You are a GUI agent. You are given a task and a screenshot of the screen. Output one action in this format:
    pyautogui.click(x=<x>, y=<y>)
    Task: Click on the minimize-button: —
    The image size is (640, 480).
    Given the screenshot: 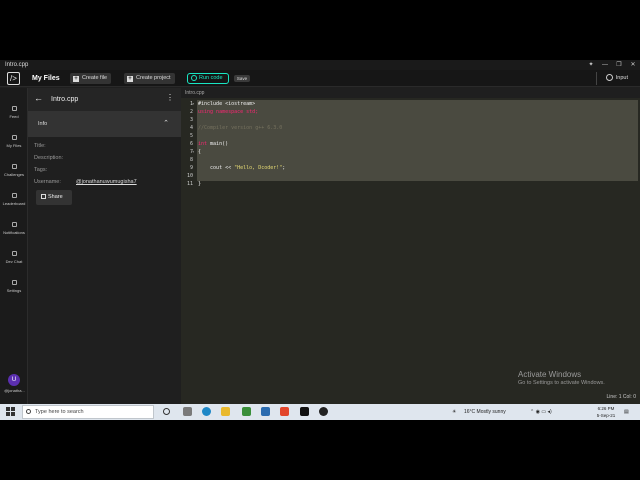 What is the action you would take?
    pyautogui.click(x=605, y=65)
    